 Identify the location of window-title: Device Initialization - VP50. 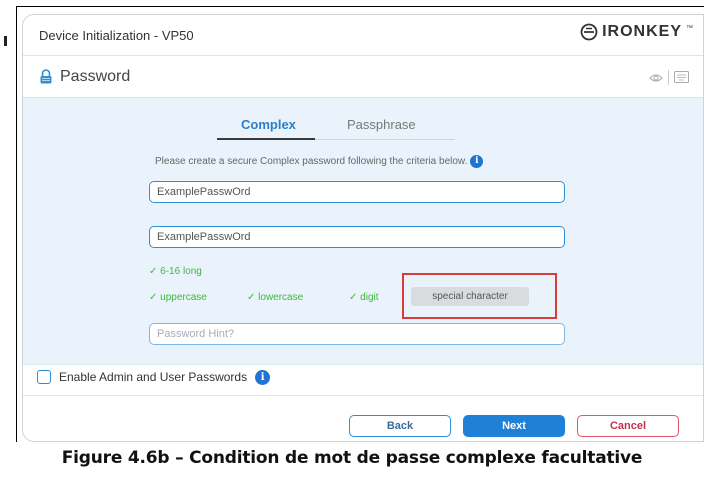
(116, 35).